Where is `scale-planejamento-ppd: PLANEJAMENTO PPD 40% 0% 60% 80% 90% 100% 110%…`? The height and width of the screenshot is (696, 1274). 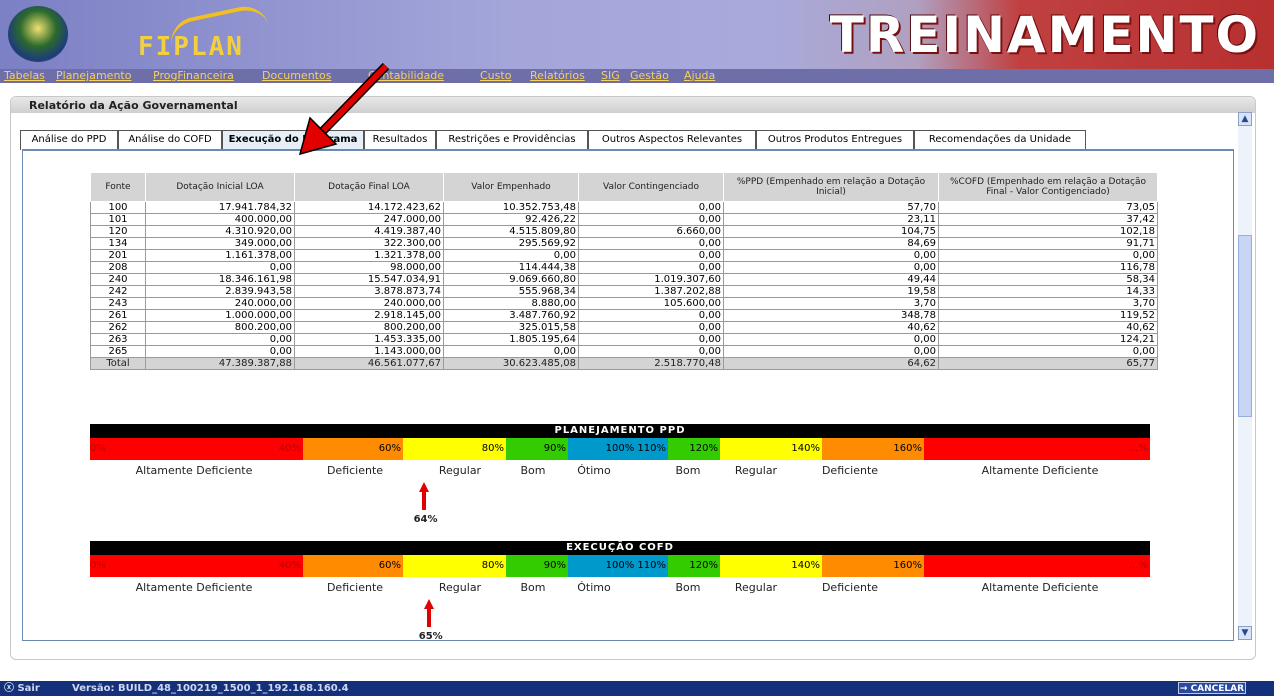
scale-planejamento-ppd: PLANEJAMENTO PPD 40% 0% 60% 80% 90% 100% 110%… is located at coordinates (620, 479).